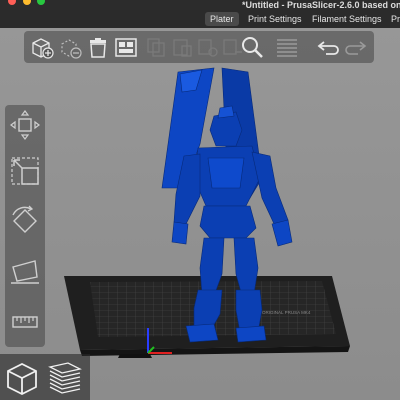 The height and width of the screenshot is (400, 400). I want to click on minimize-window-button, so click(26, 2).